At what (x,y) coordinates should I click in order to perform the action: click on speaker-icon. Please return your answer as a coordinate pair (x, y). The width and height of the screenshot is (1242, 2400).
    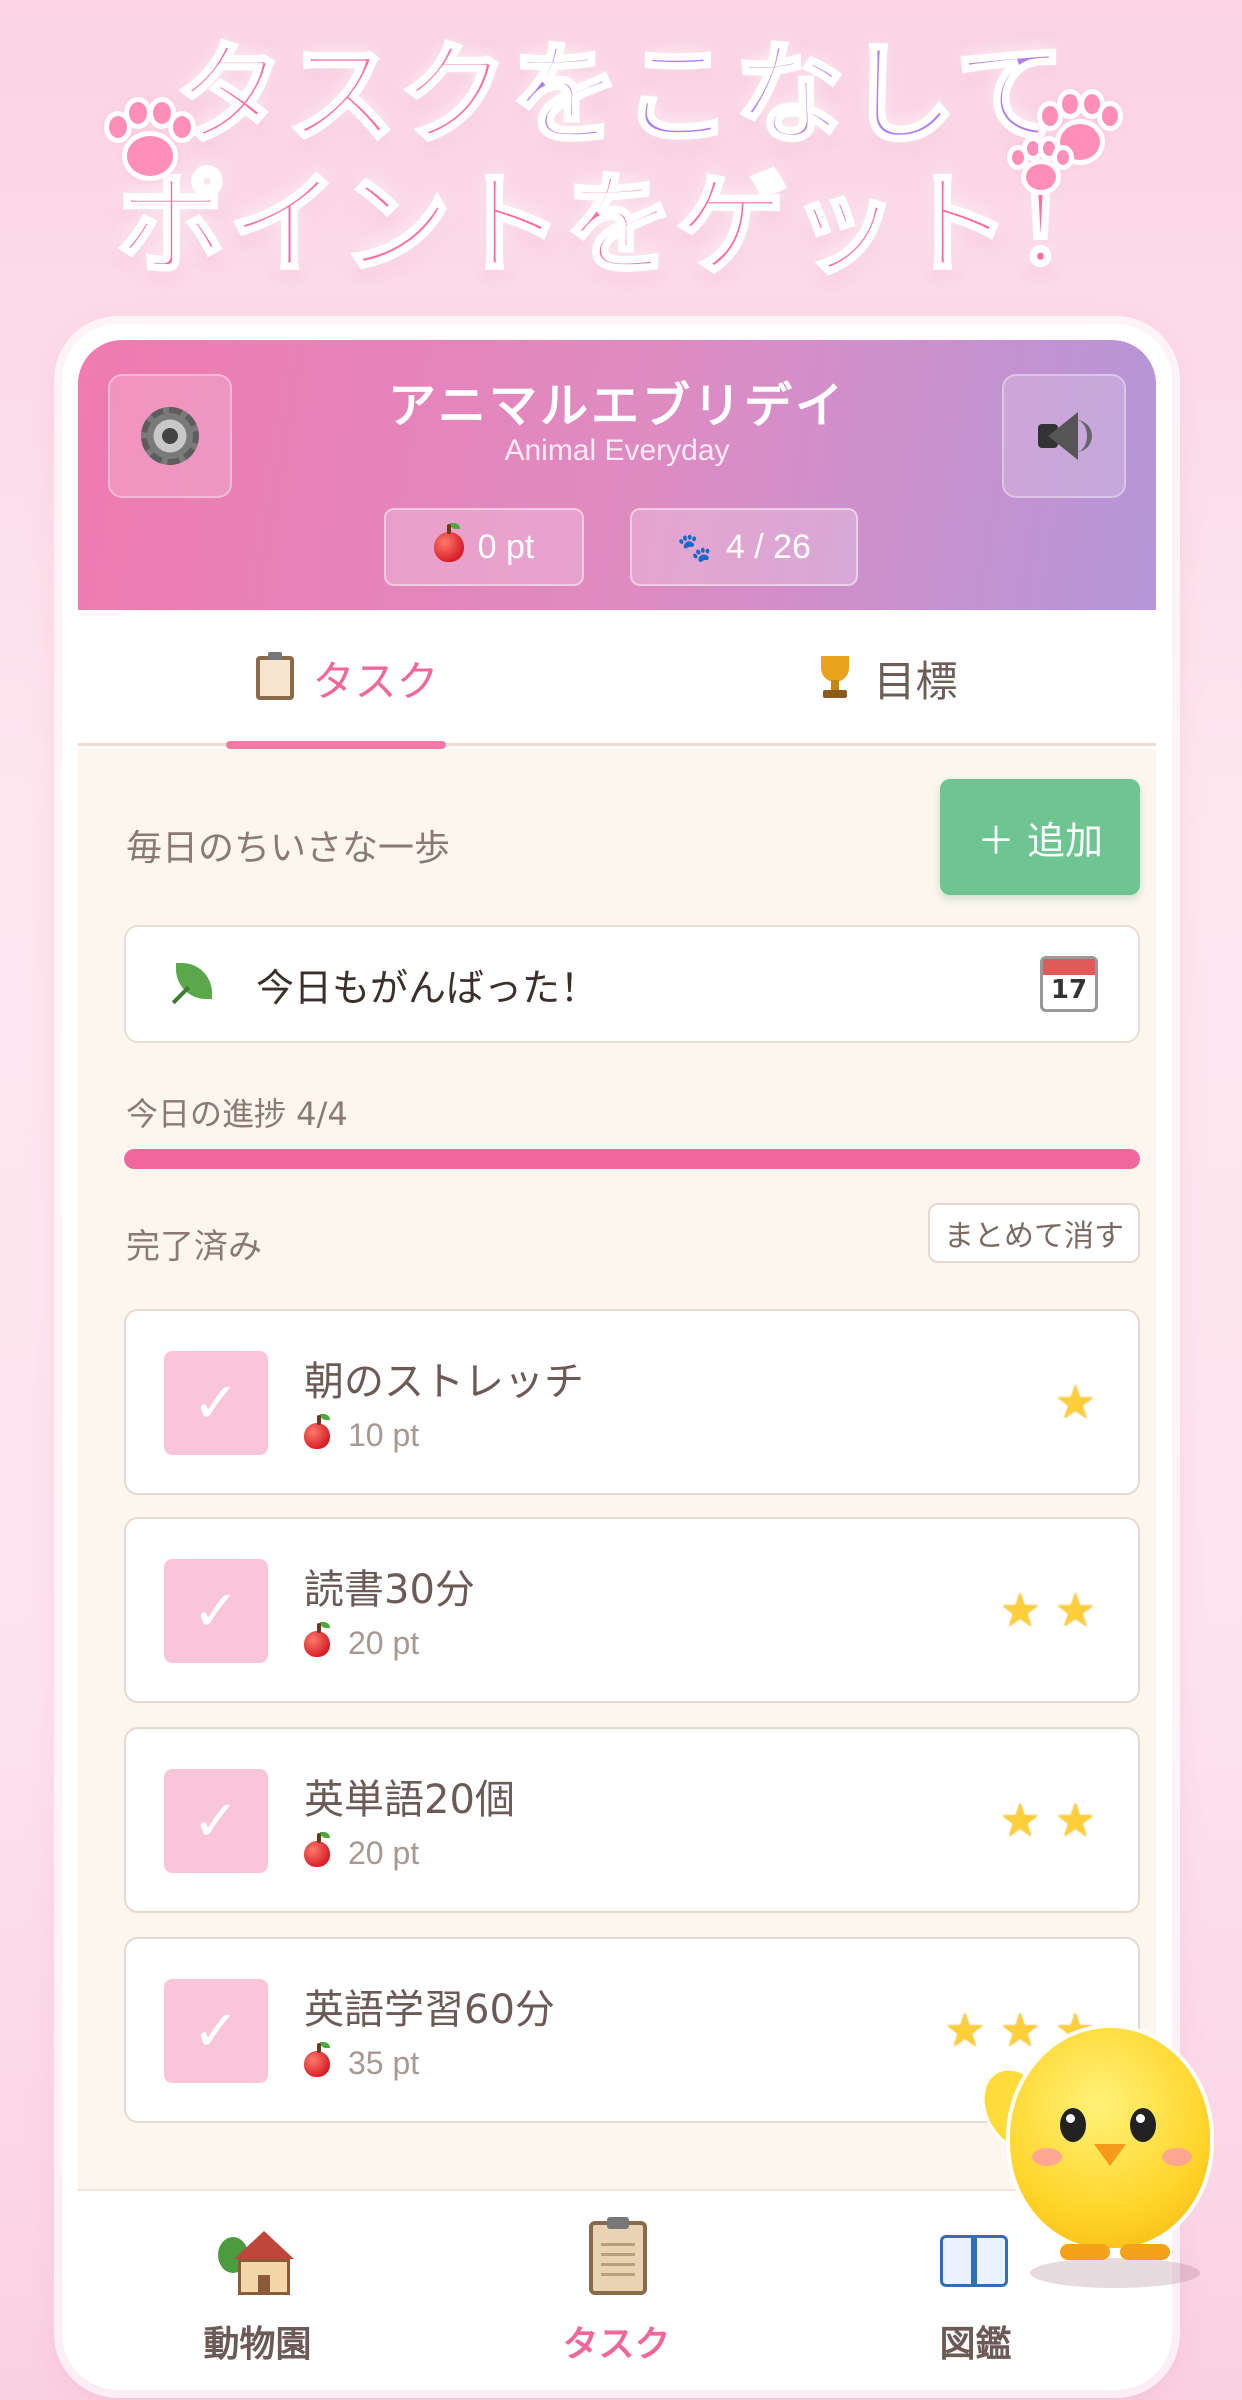
    Looking at the image, I should click on (1064, 436).